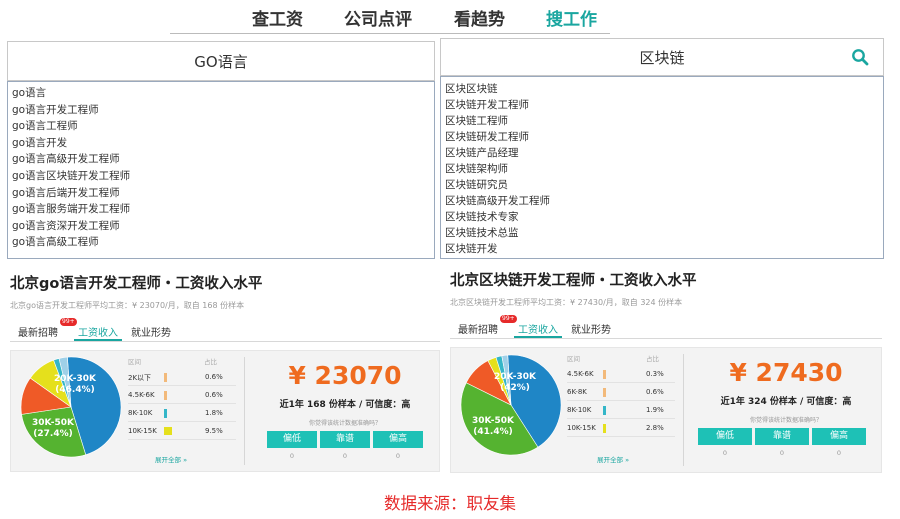  What do you see at coordinates (450, 503) in the screenshot?
I see `data-source: 数据来源：职友集` at bounding box center [450, 503].